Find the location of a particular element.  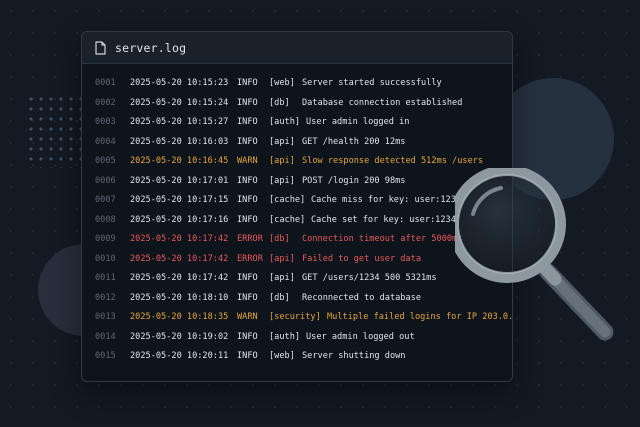

log-message: Cache miss for key: user:1234 is located at coordinates (386, 200).